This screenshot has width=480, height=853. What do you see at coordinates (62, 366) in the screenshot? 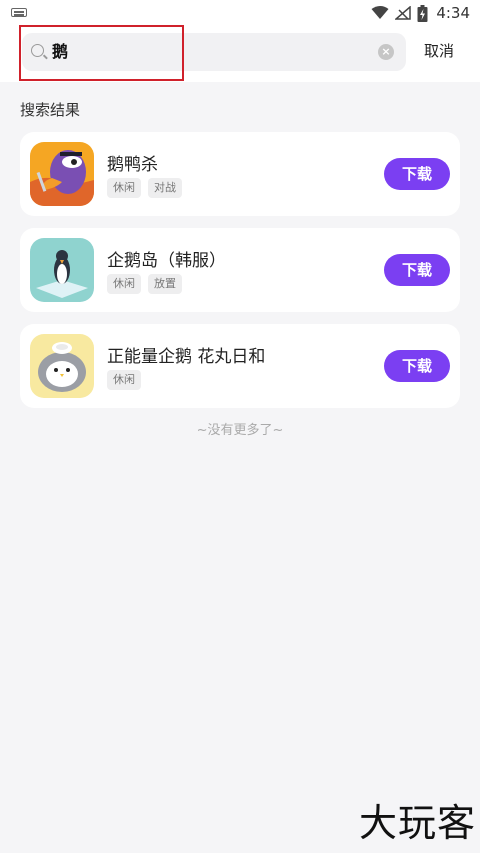
I see `app-icon-koupen-chan` at bounding box center [62, 366].